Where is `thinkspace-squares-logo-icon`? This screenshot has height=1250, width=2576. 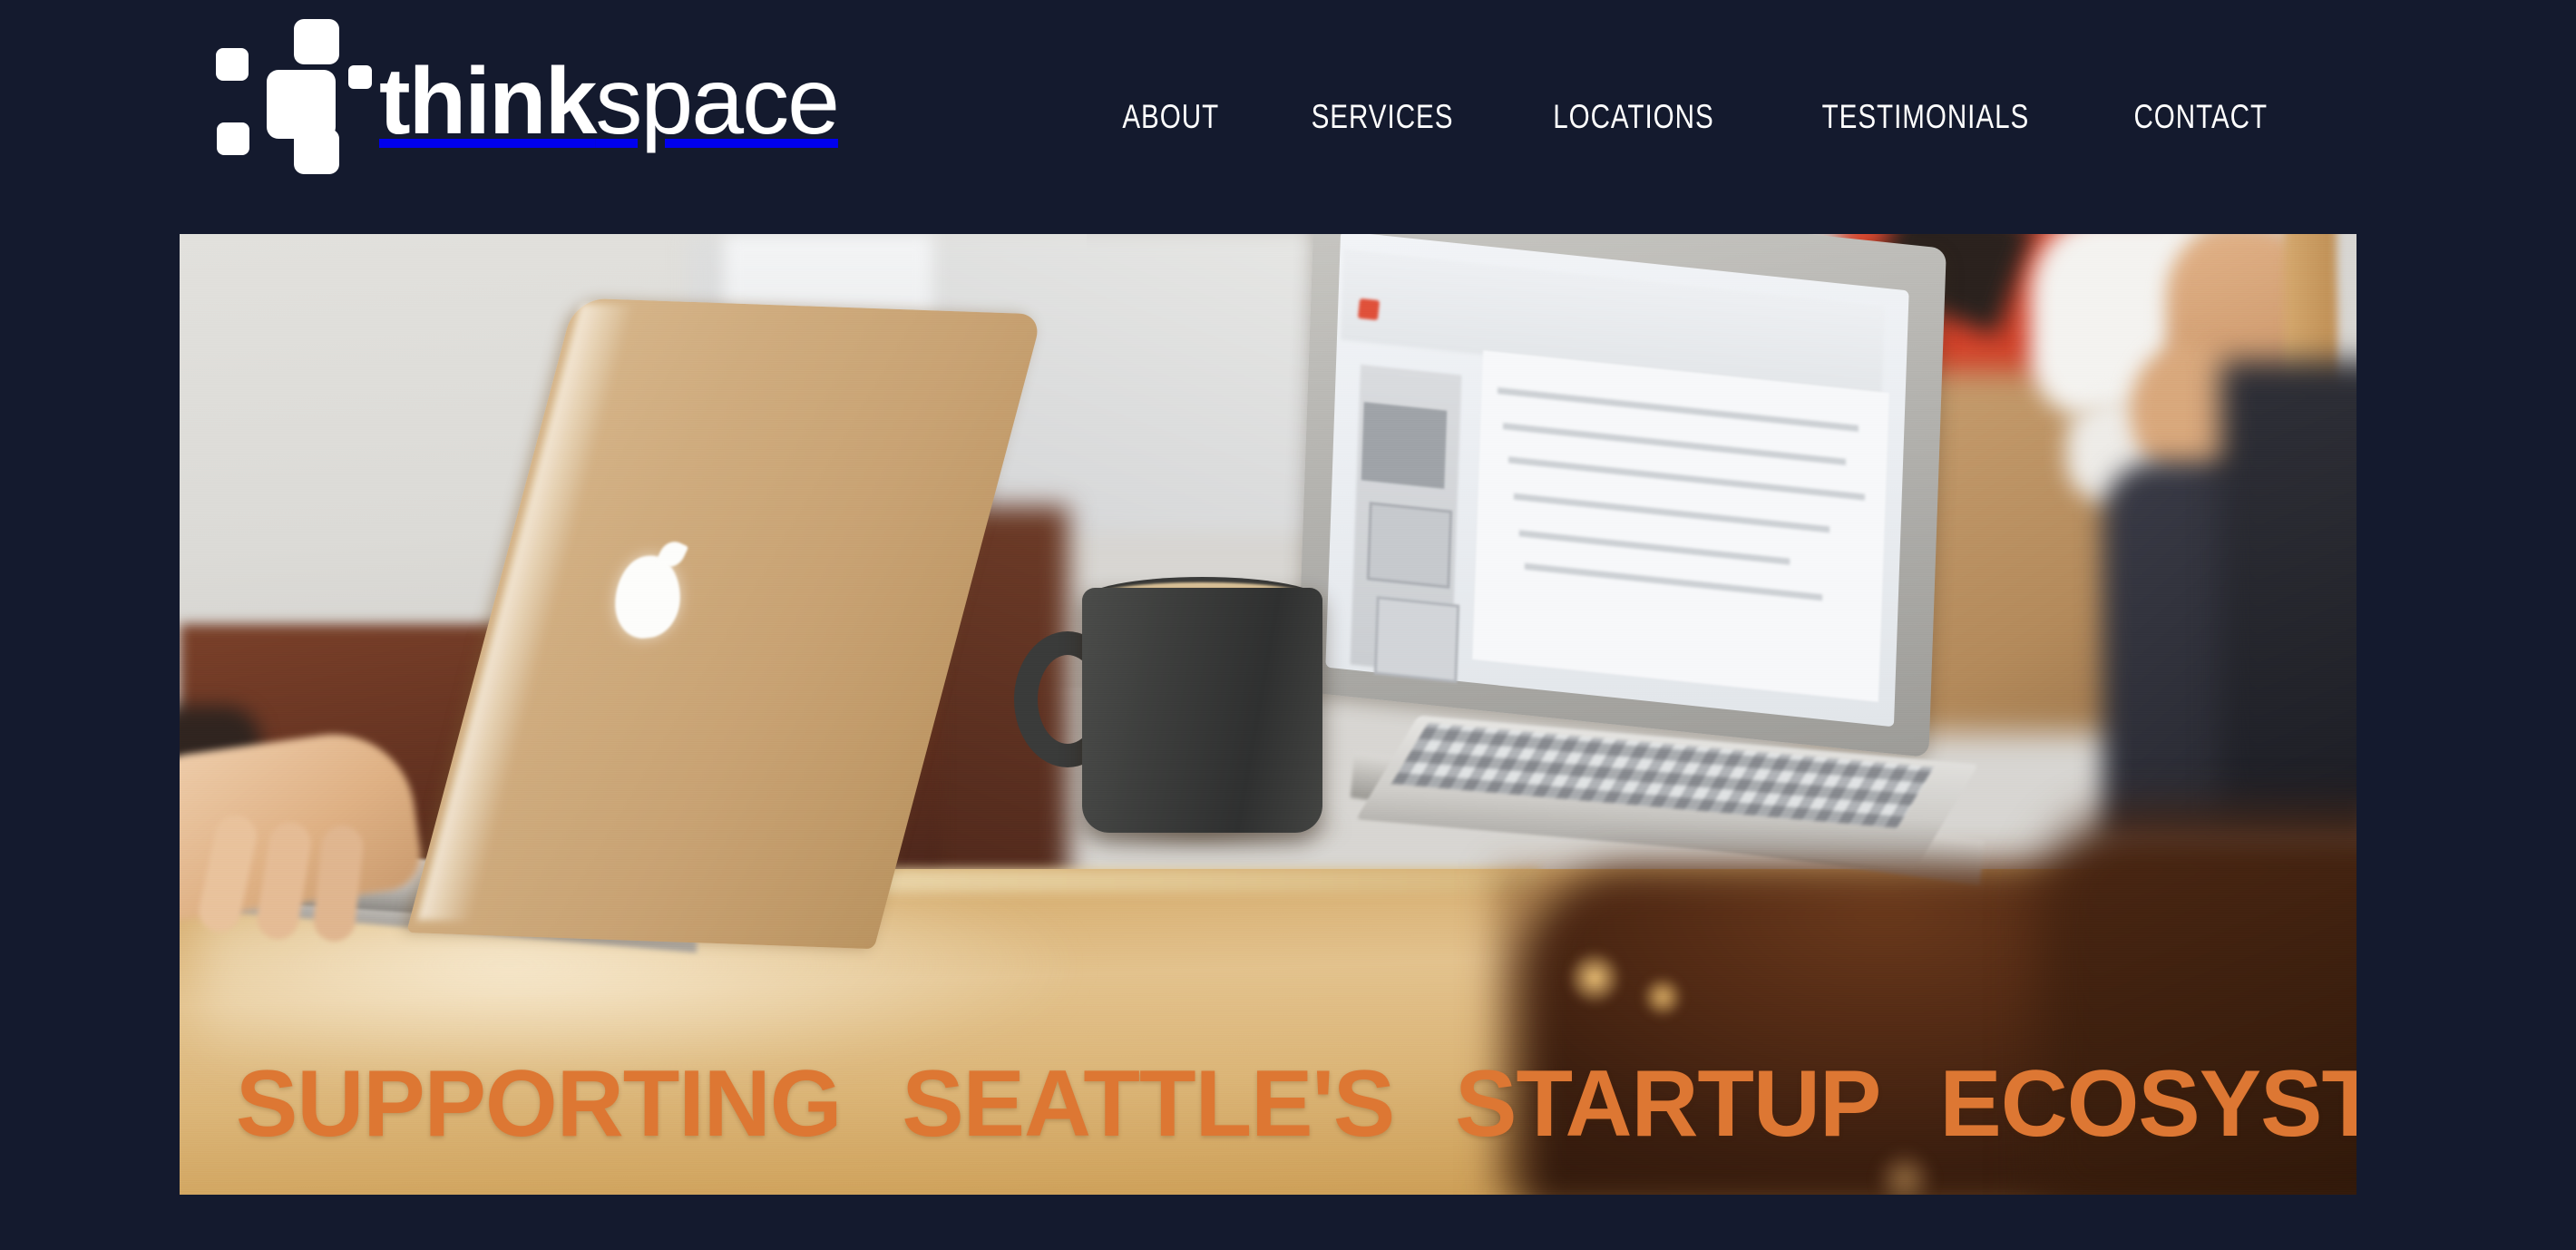 thinkspace-squares-logo-icon is located at coordinates (291, 98).